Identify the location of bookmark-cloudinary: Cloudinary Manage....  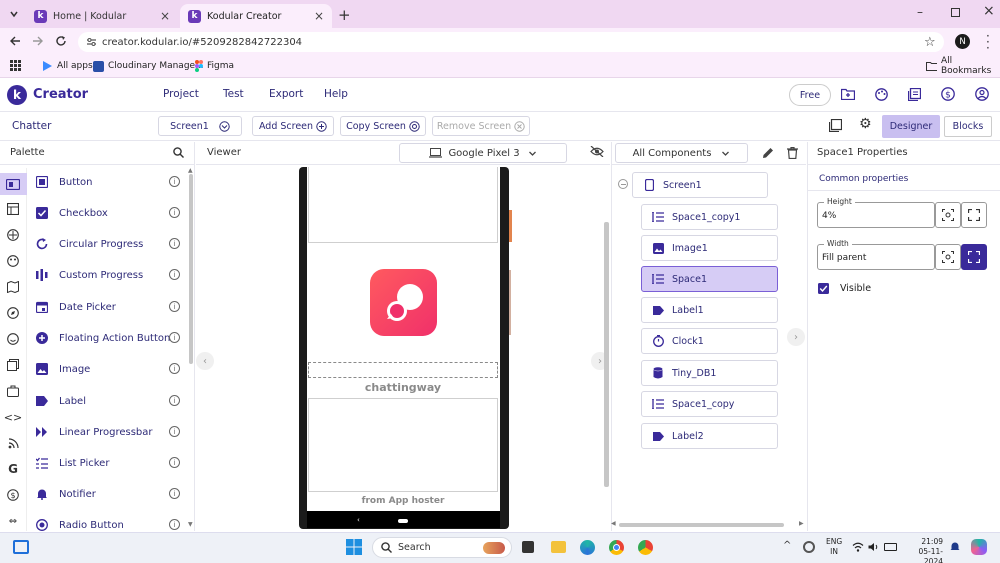
(148, 66).